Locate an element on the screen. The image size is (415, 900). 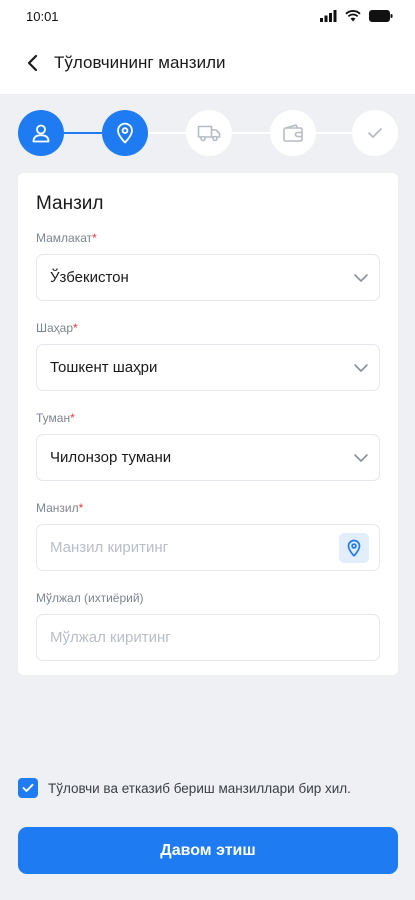
country-value: Ўзбекистон is located at coordinates (89, 277).